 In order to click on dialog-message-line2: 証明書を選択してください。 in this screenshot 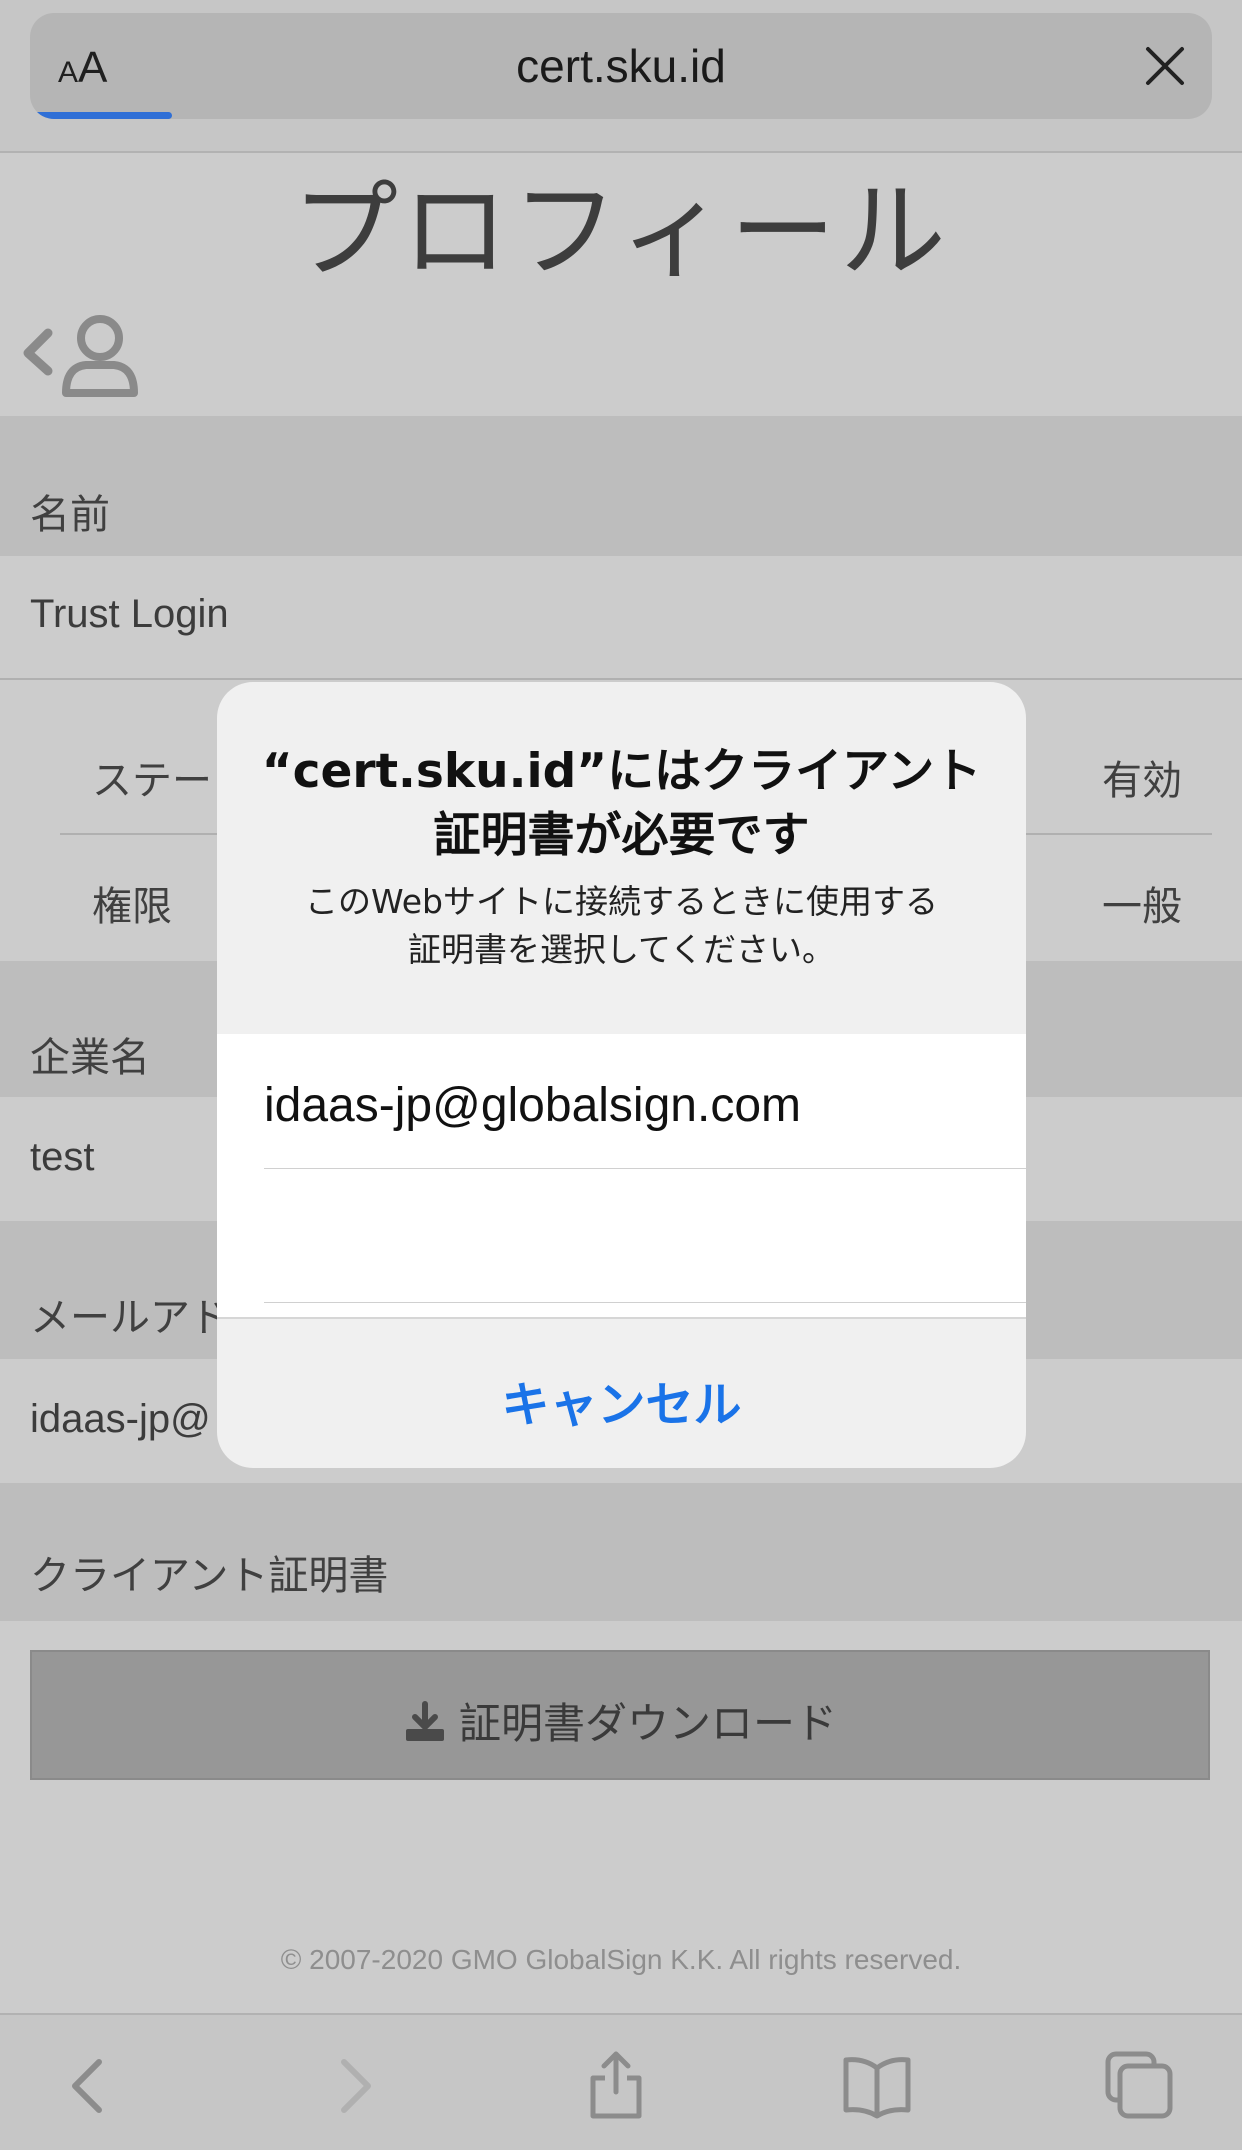, I will do `click(621, 949)`.